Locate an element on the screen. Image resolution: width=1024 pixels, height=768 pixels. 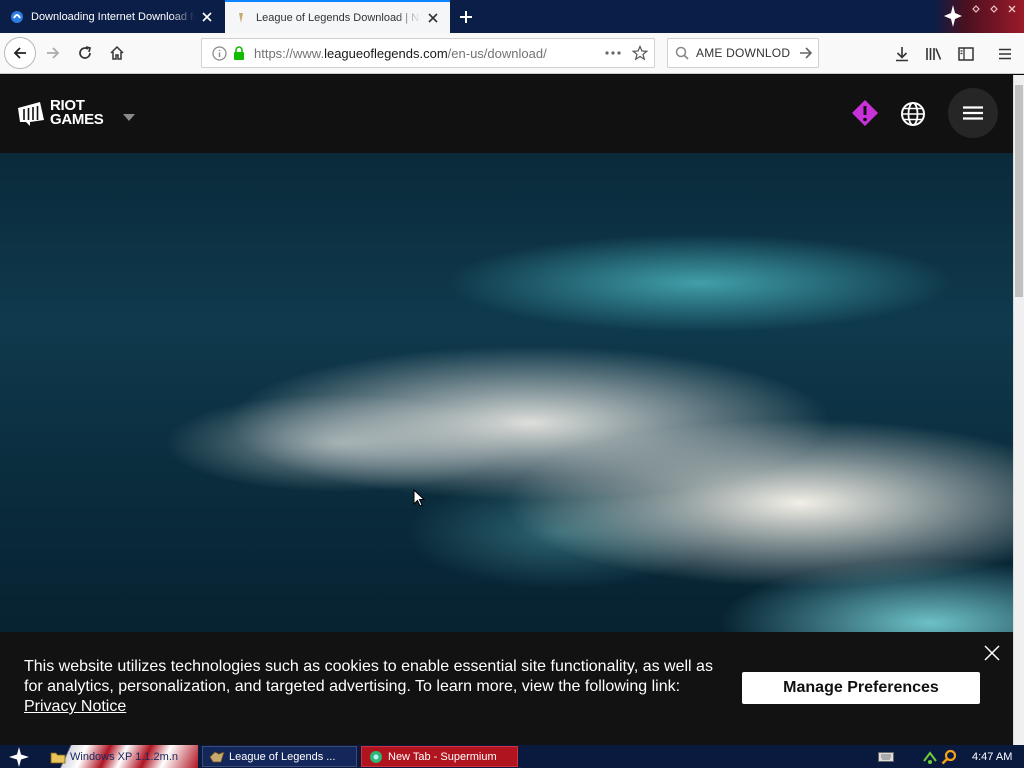
menu-button is located at coordinates (1005, 54).